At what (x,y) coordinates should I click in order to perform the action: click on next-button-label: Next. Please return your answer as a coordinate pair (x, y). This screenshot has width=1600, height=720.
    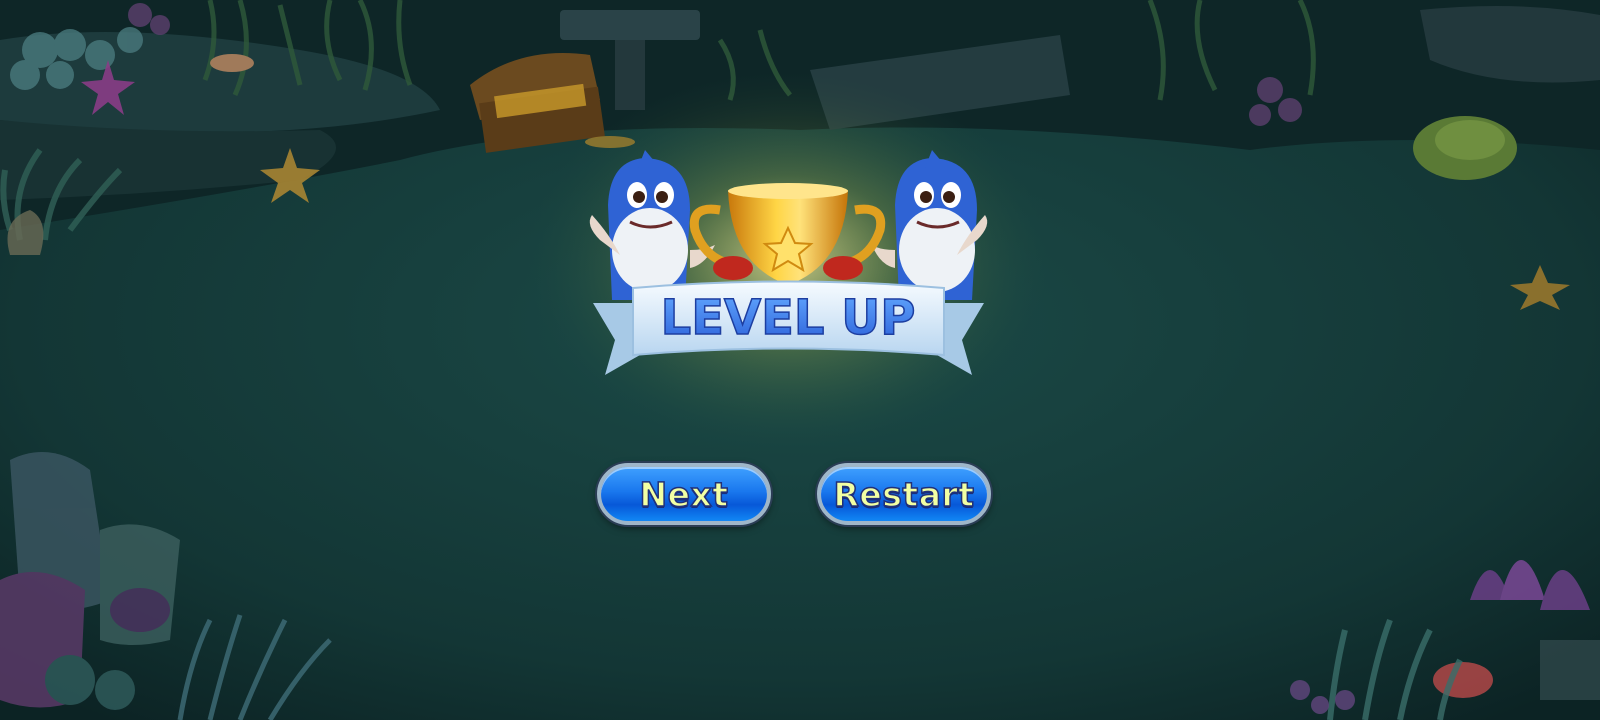
    Looking at the image, I should click on (684, 494).